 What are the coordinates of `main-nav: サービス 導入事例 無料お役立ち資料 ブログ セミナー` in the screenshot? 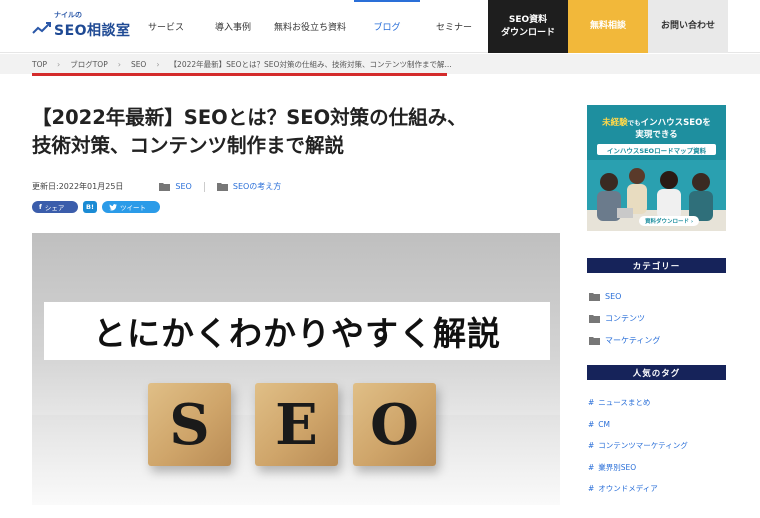 It's located at (310, 26).